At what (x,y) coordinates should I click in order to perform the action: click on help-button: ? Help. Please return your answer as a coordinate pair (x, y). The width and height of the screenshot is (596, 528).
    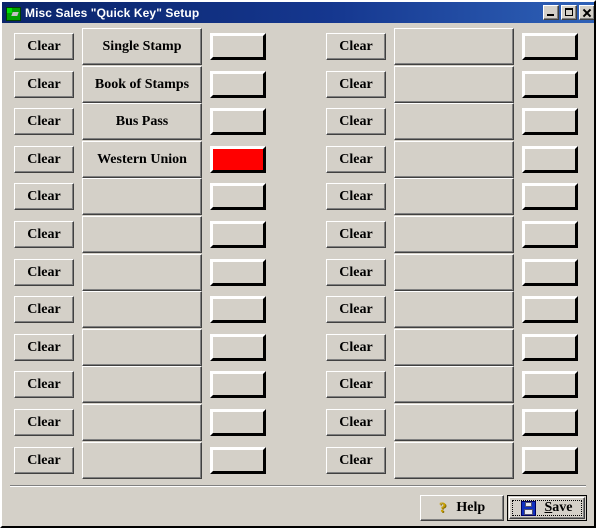
    Looking at the image, I should click on (462, 508).